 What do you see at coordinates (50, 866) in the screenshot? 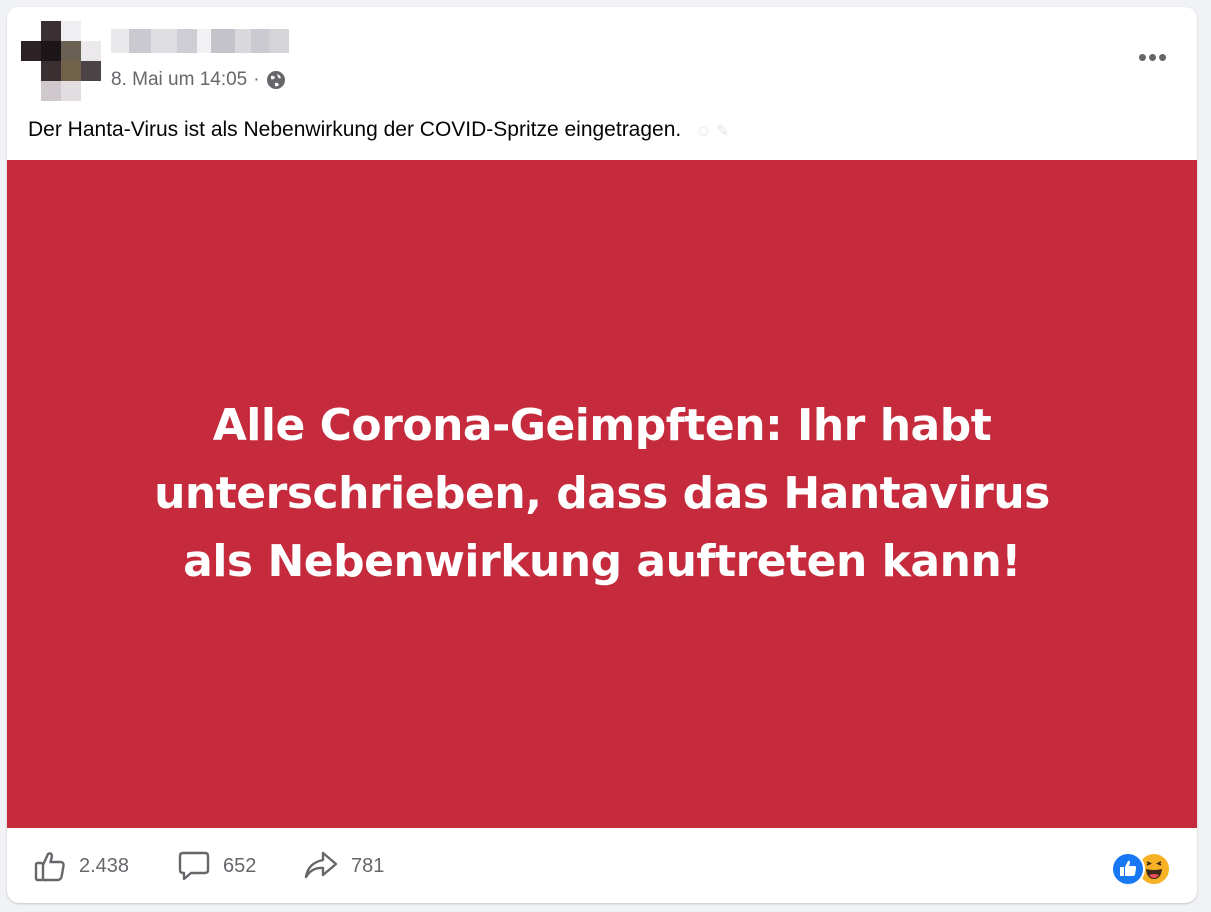
I see `thumbs-up-icon` at bounding box center [50, 866].